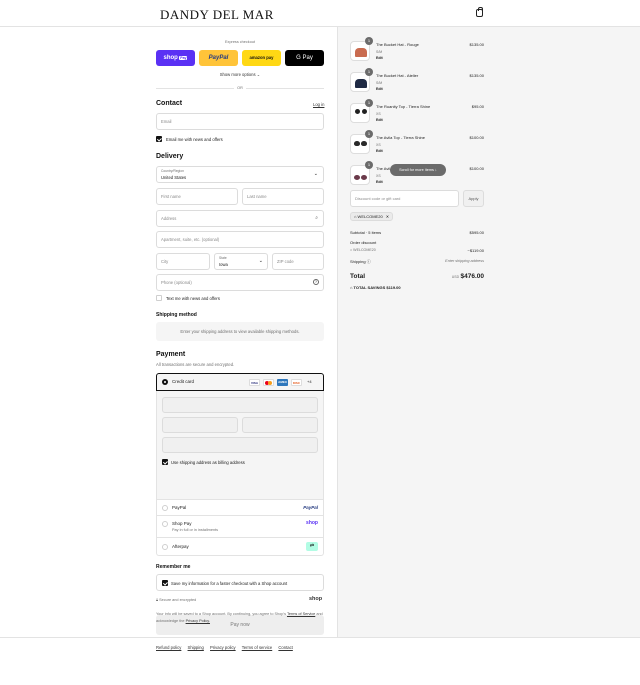  Describe the element at coordinates (195, 88) in the screenshot. I see `or-divider-left` at that location.